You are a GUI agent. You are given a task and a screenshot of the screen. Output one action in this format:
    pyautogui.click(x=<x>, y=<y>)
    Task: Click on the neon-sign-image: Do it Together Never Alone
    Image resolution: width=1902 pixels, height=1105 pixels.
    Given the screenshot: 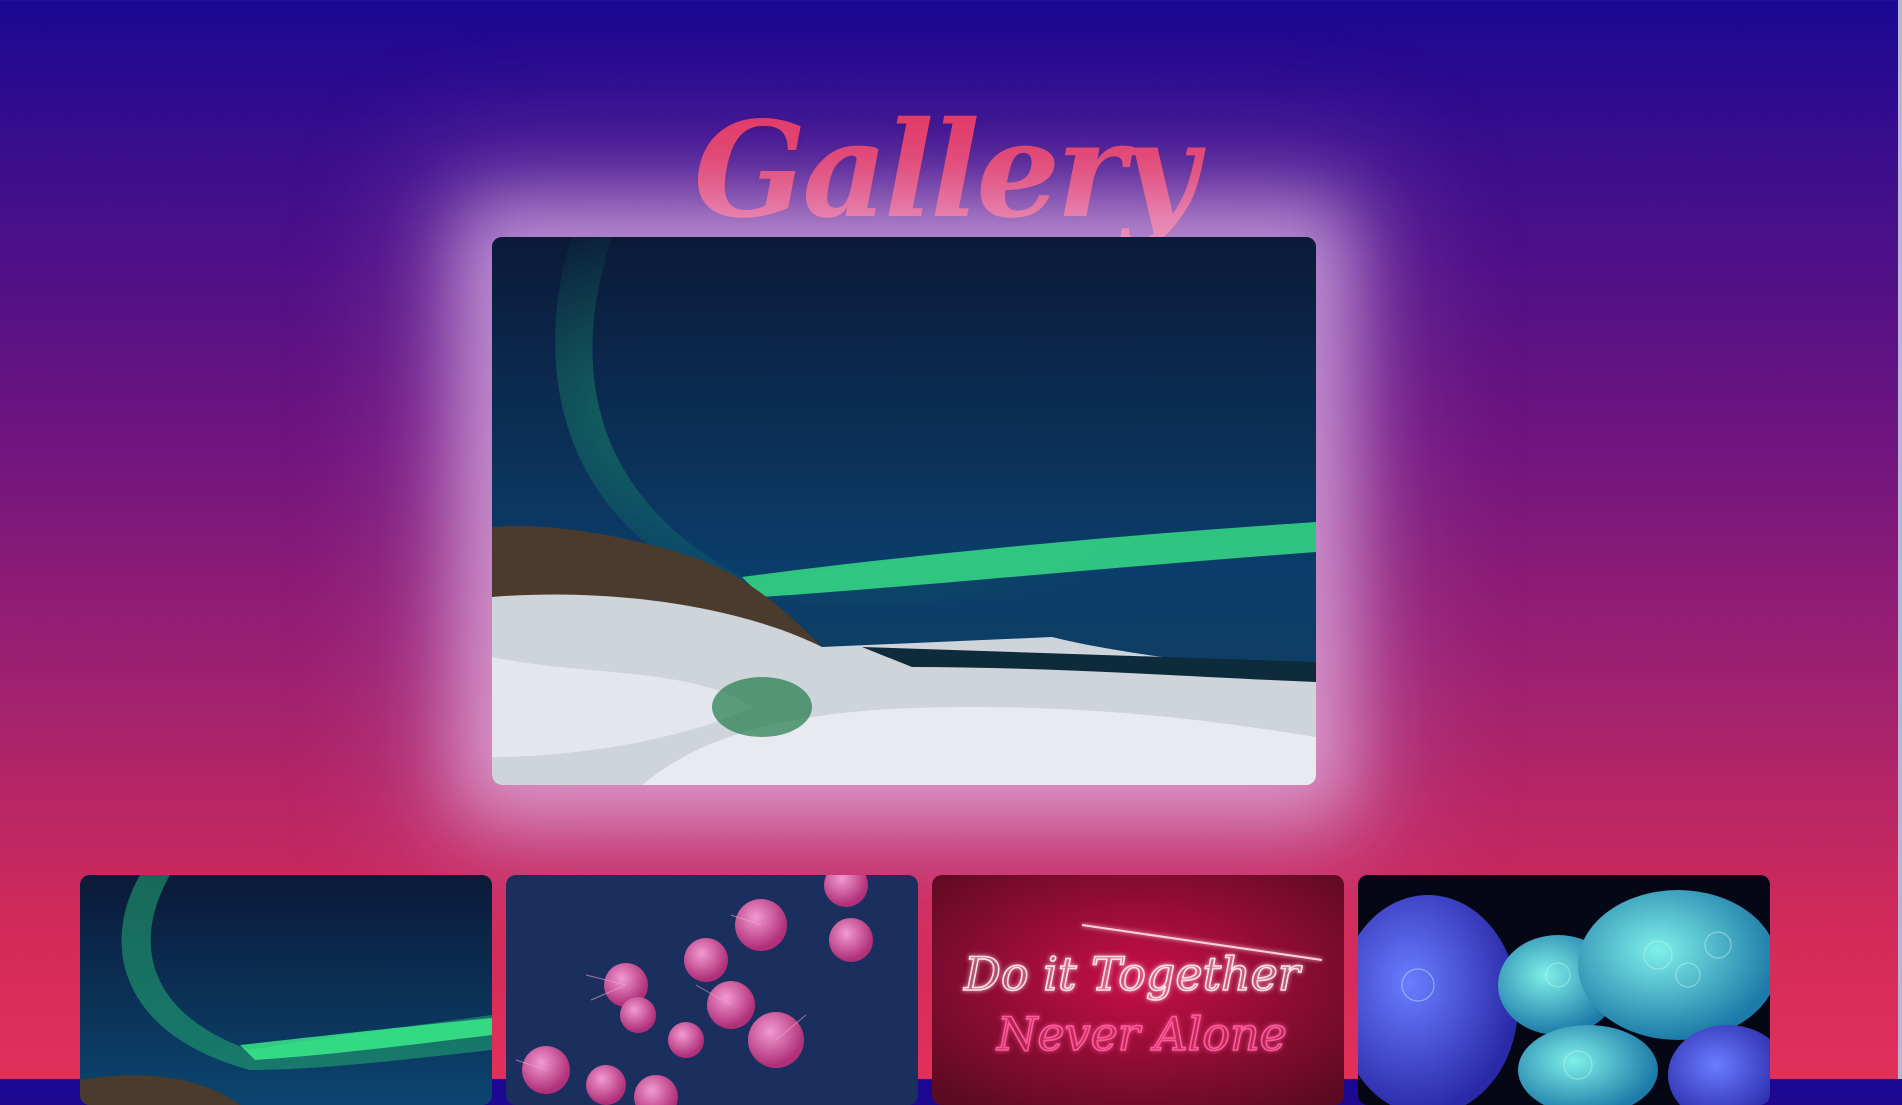 What is the action you would take?
    pyautogui.click(x=1138, y=990)
    